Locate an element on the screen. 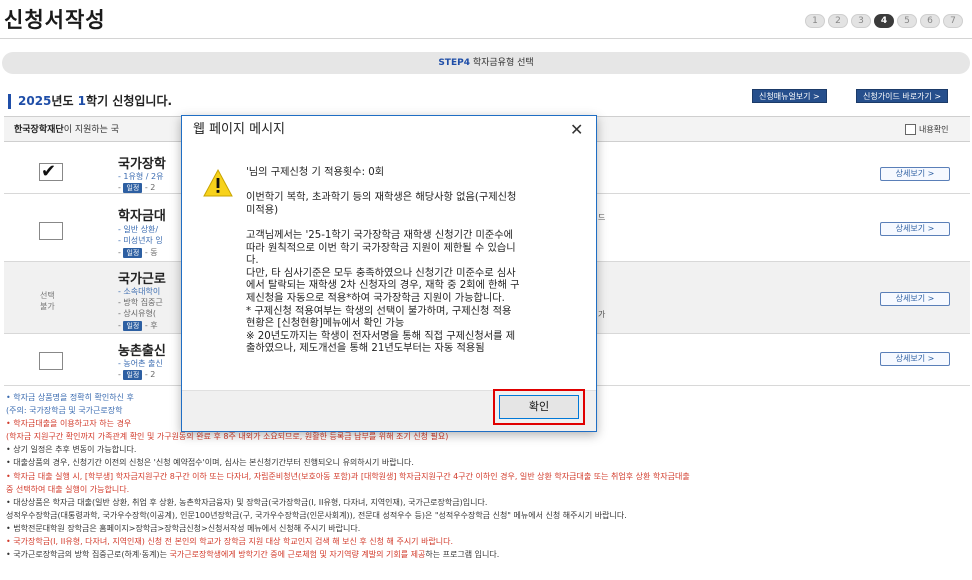  product-title: 국가장학 is located at coordinates (142, 164).